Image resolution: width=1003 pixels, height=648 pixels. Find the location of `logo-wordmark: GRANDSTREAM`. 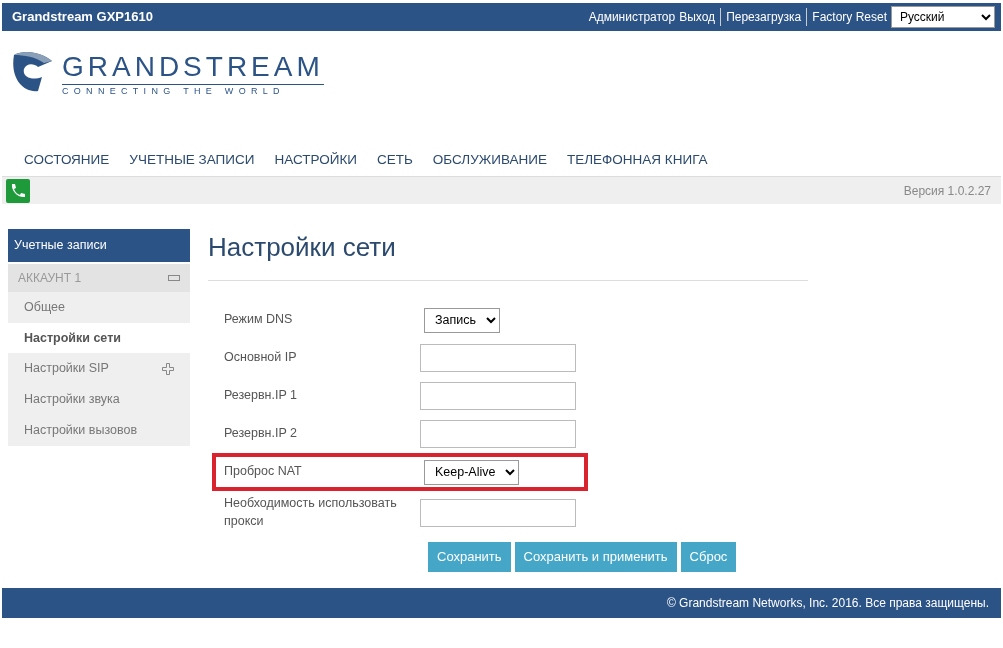

logo-wordmark: GRANDSTREAM is located at coordinates (193, 69).